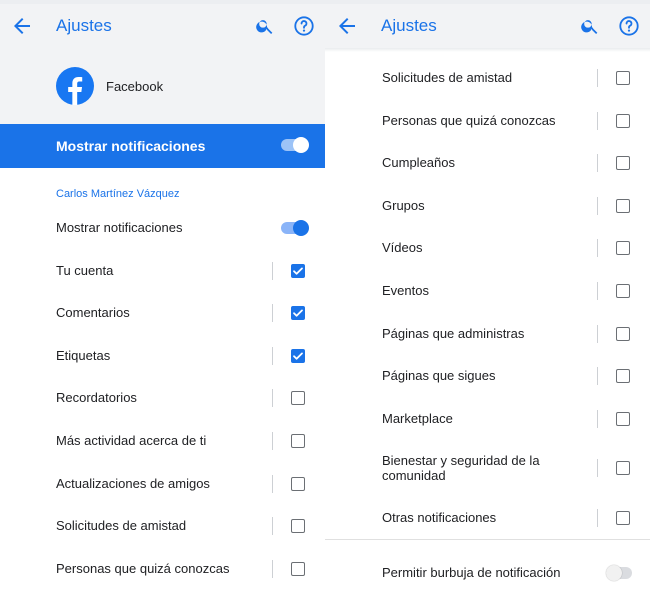 The width and height of the screenshot is (650, 597). What do you see at coordinates (471, 572) in the screenshot?
I see `setting-label: Permitir burbuja de notificación` at bounding box center [471, 572].